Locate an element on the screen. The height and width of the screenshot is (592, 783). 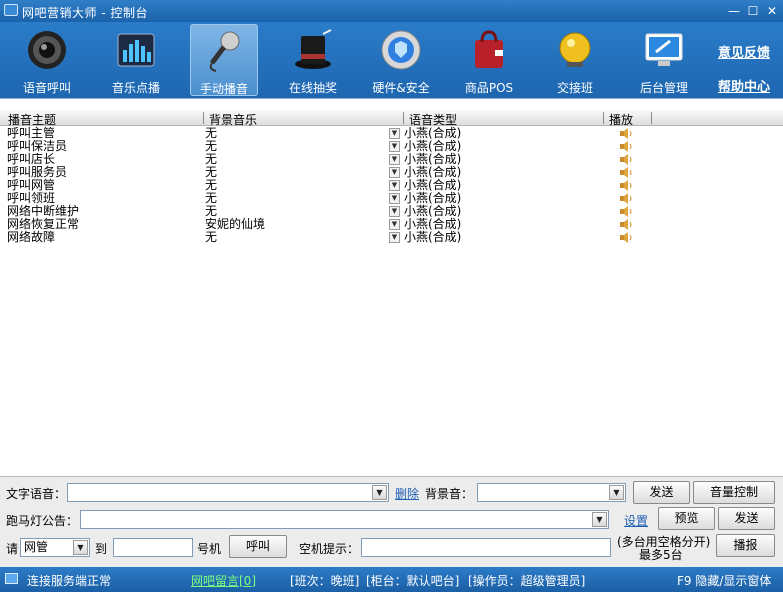
toolbar-music-request: 音乐点播 is located at coordinates (136, 60).